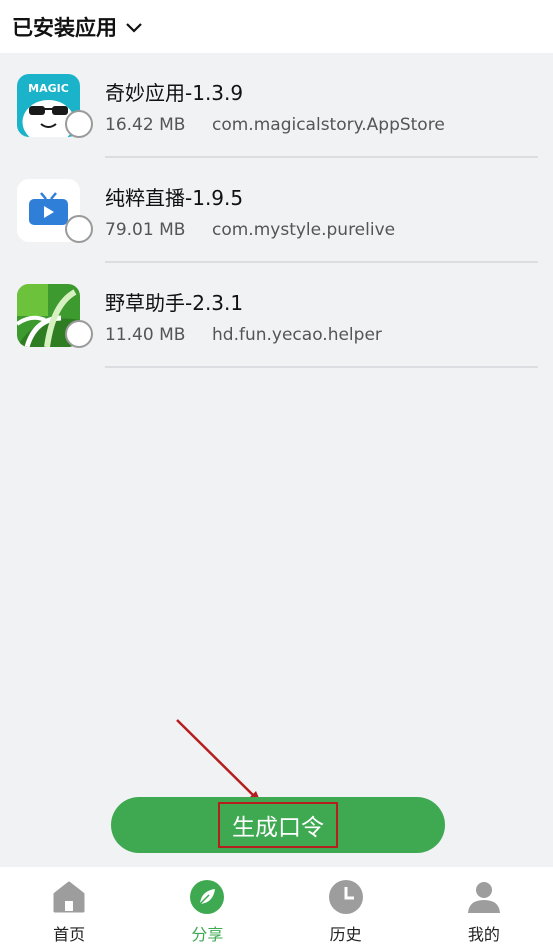  I want to click on leaf-icon, so click(207, 897).